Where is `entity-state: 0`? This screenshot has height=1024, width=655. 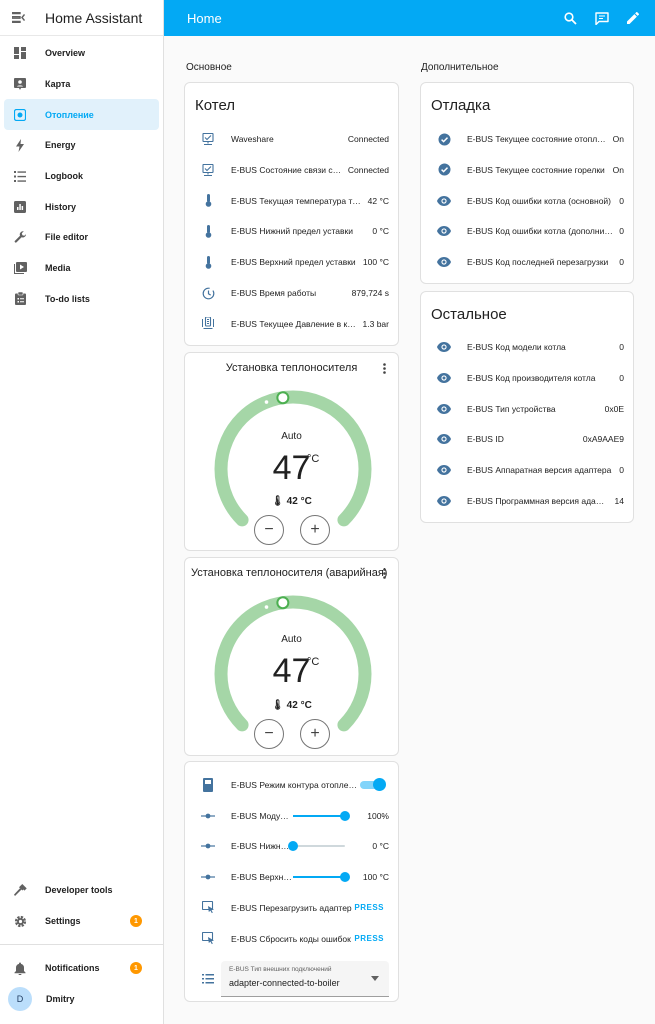
entity-state: 0 is located at coordinates (621, 262).